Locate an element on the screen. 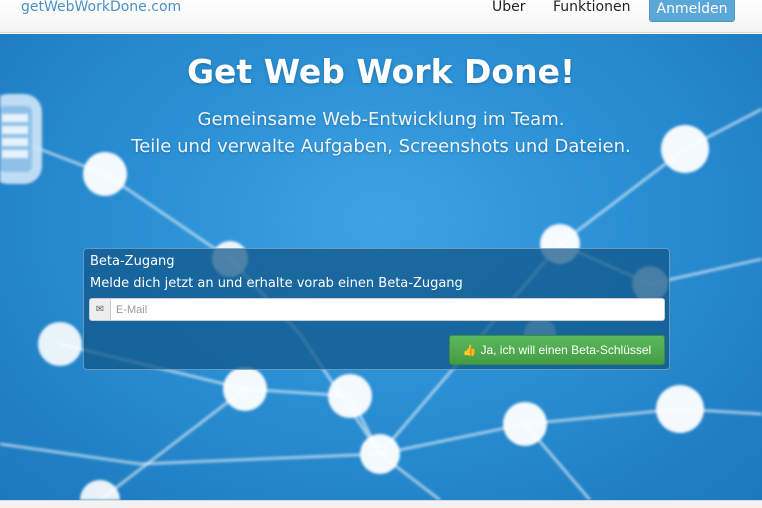 This screenshot has height=508, width=762. beta-key-submit-label: Ja, ich will einen Beta-Schlüssel is located at coordinates (566, 350).